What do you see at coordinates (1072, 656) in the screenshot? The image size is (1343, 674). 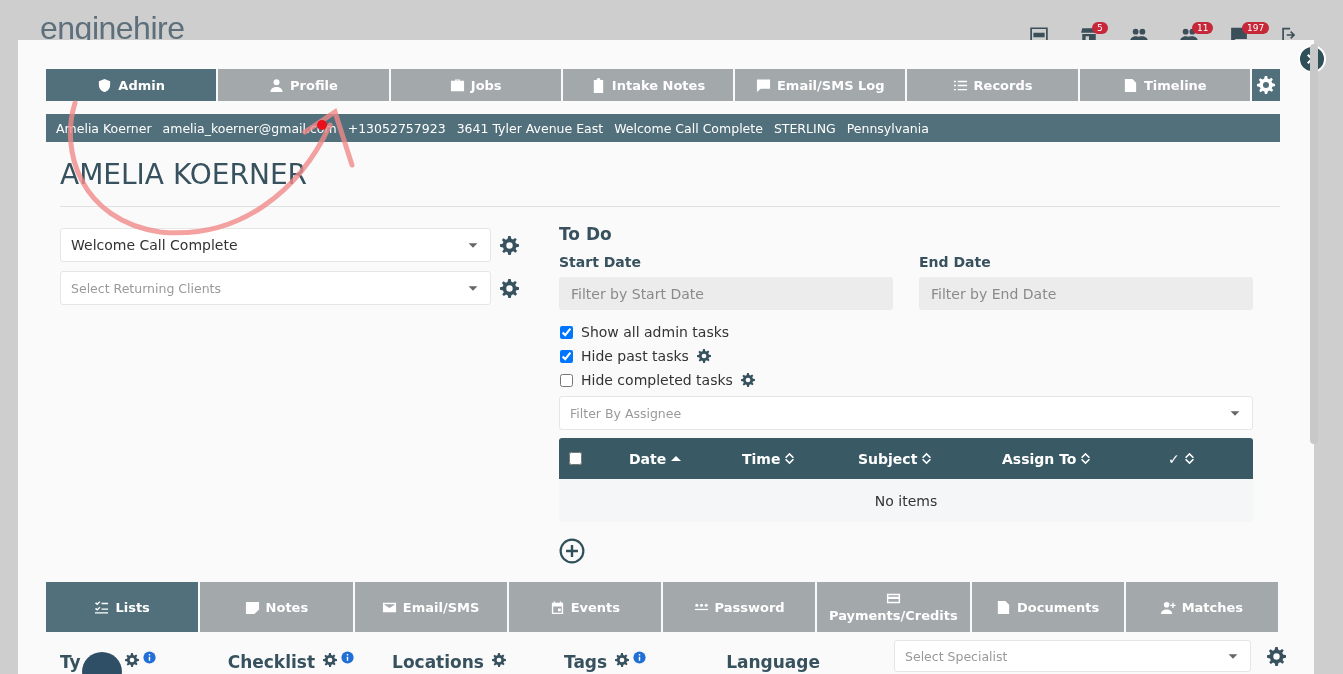 I see `dropdown: Select Specialist` at bounding box center [1072, 656].